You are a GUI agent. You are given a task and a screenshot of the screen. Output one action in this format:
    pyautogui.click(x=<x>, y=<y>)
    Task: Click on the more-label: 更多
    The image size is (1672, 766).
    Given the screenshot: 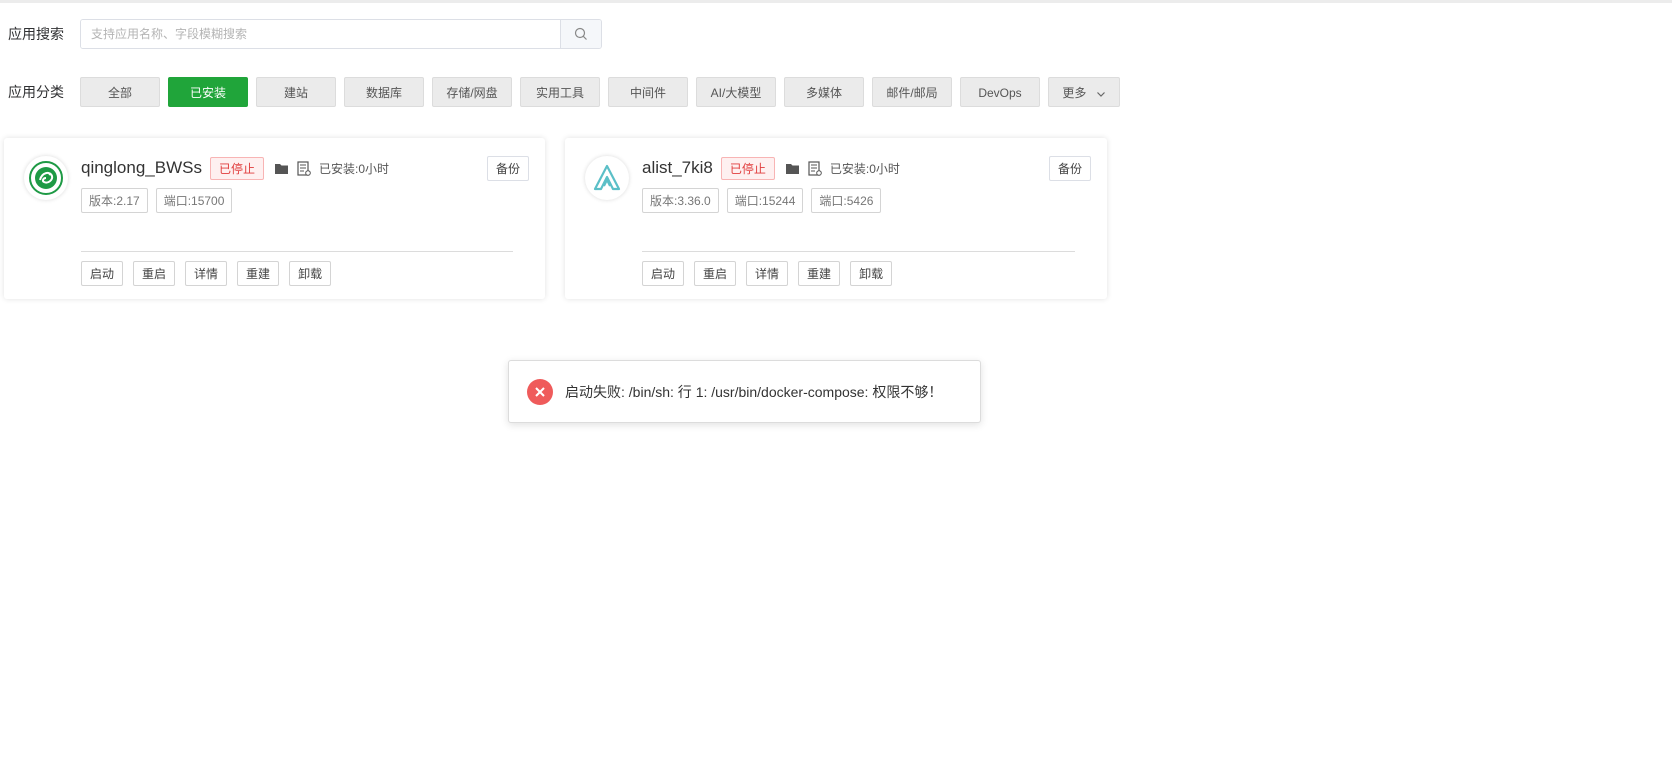 What is the action you would take?
    pyautogui.click(x=1074, y=93)
    